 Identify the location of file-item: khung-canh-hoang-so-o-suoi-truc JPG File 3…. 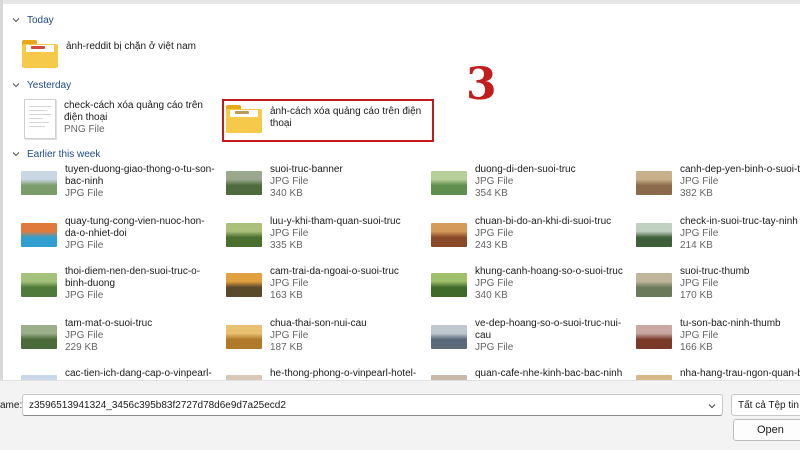
(528, 284).